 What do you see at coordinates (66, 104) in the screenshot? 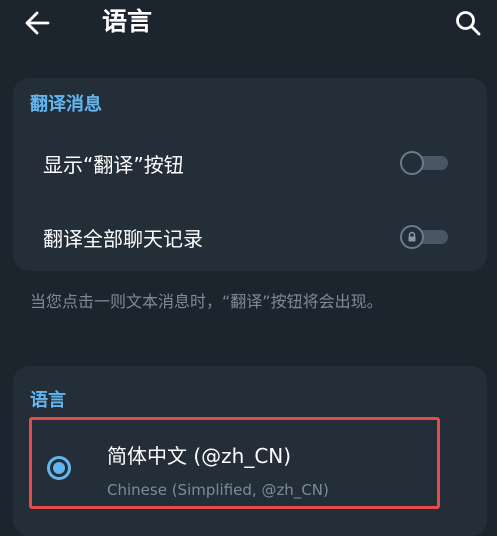
I see `translate-section-header: 翻译消息` at bounding box center [66, 104].